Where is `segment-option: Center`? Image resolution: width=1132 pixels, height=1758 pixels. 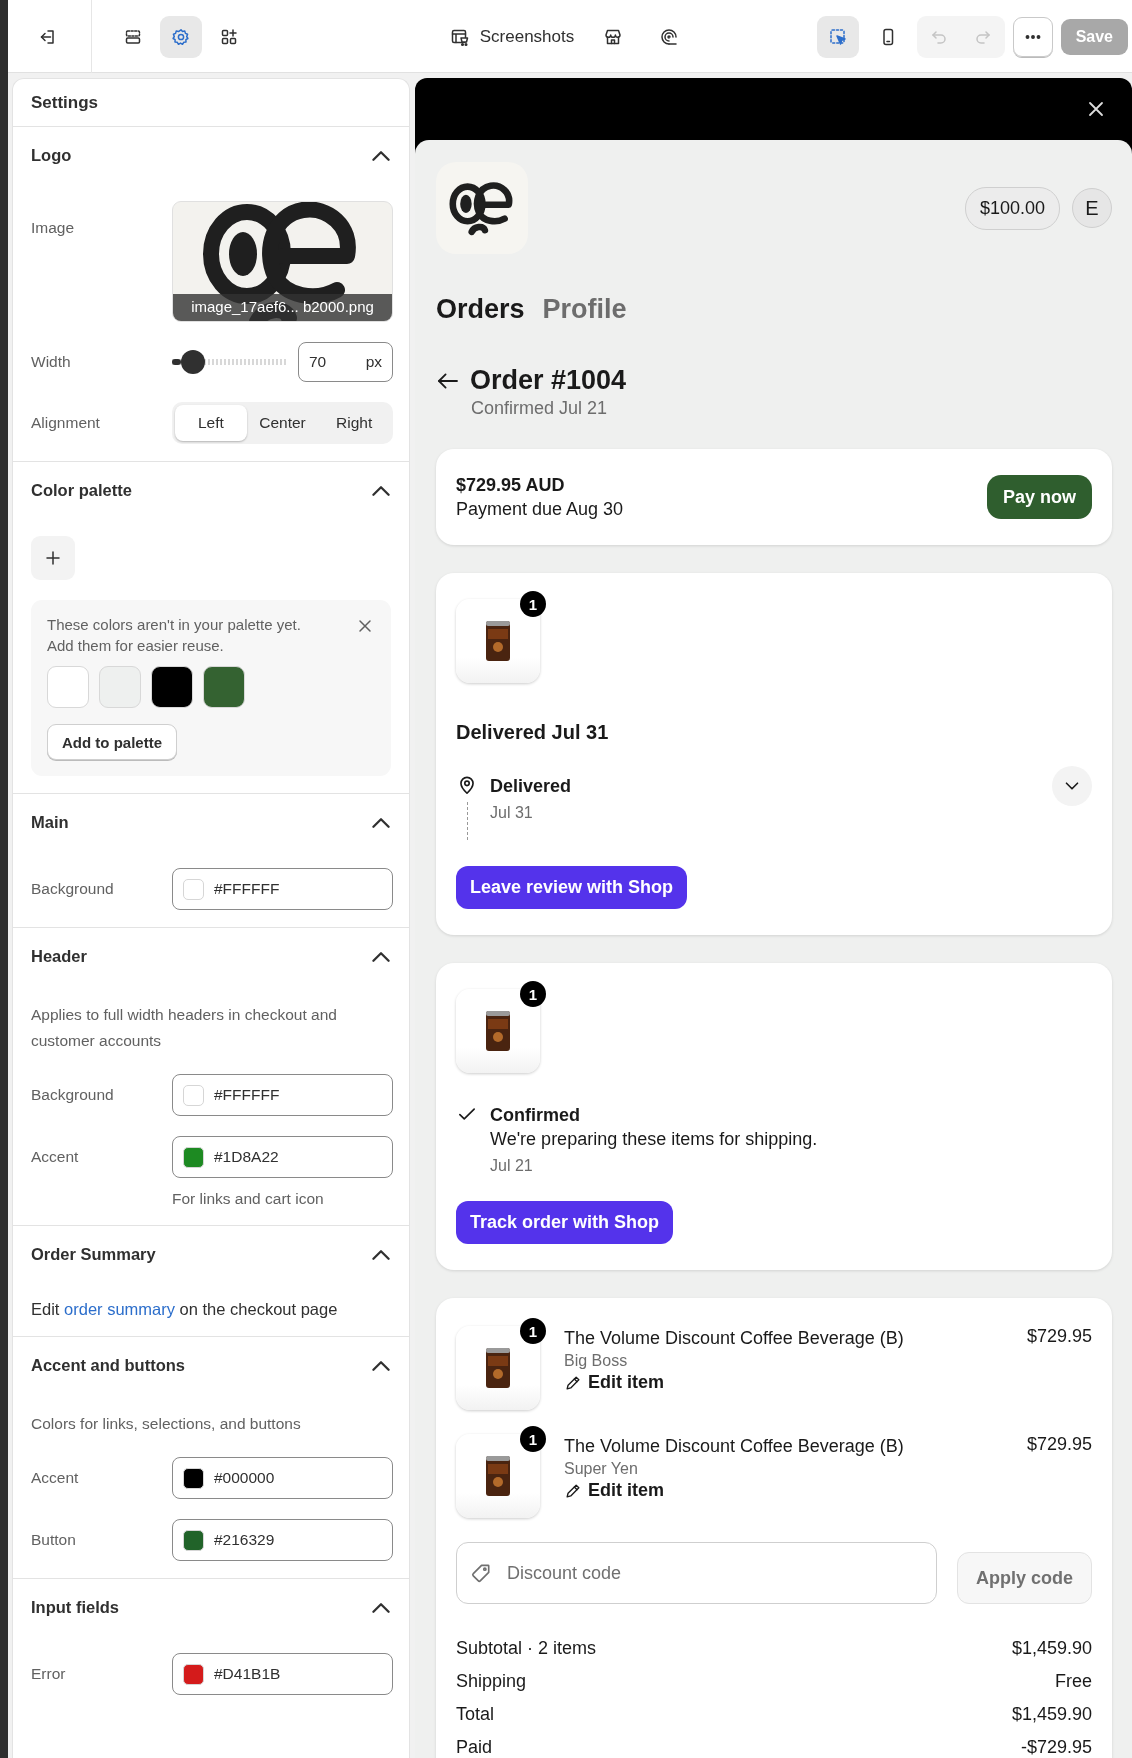
segment-option: Center is located at coordinates (282, 423).